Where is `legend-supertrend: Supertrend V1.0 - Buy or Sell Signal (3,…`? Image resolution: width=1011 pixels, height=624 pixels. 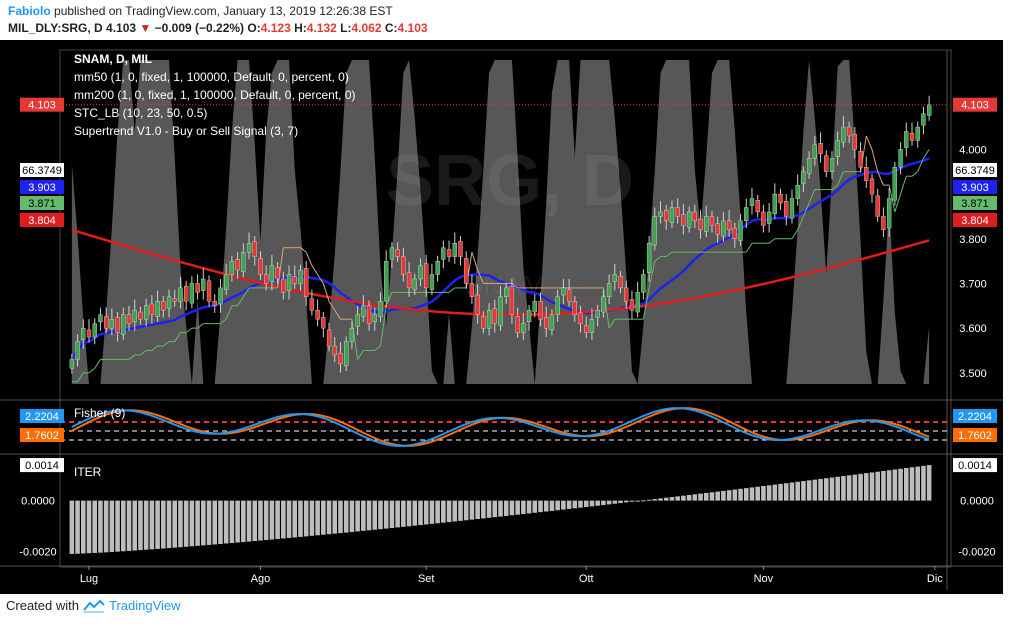
legend-supertrend: Supertrend V1.0 - Buy or Sell Signal (3,… is located at coordinates (186, 131).